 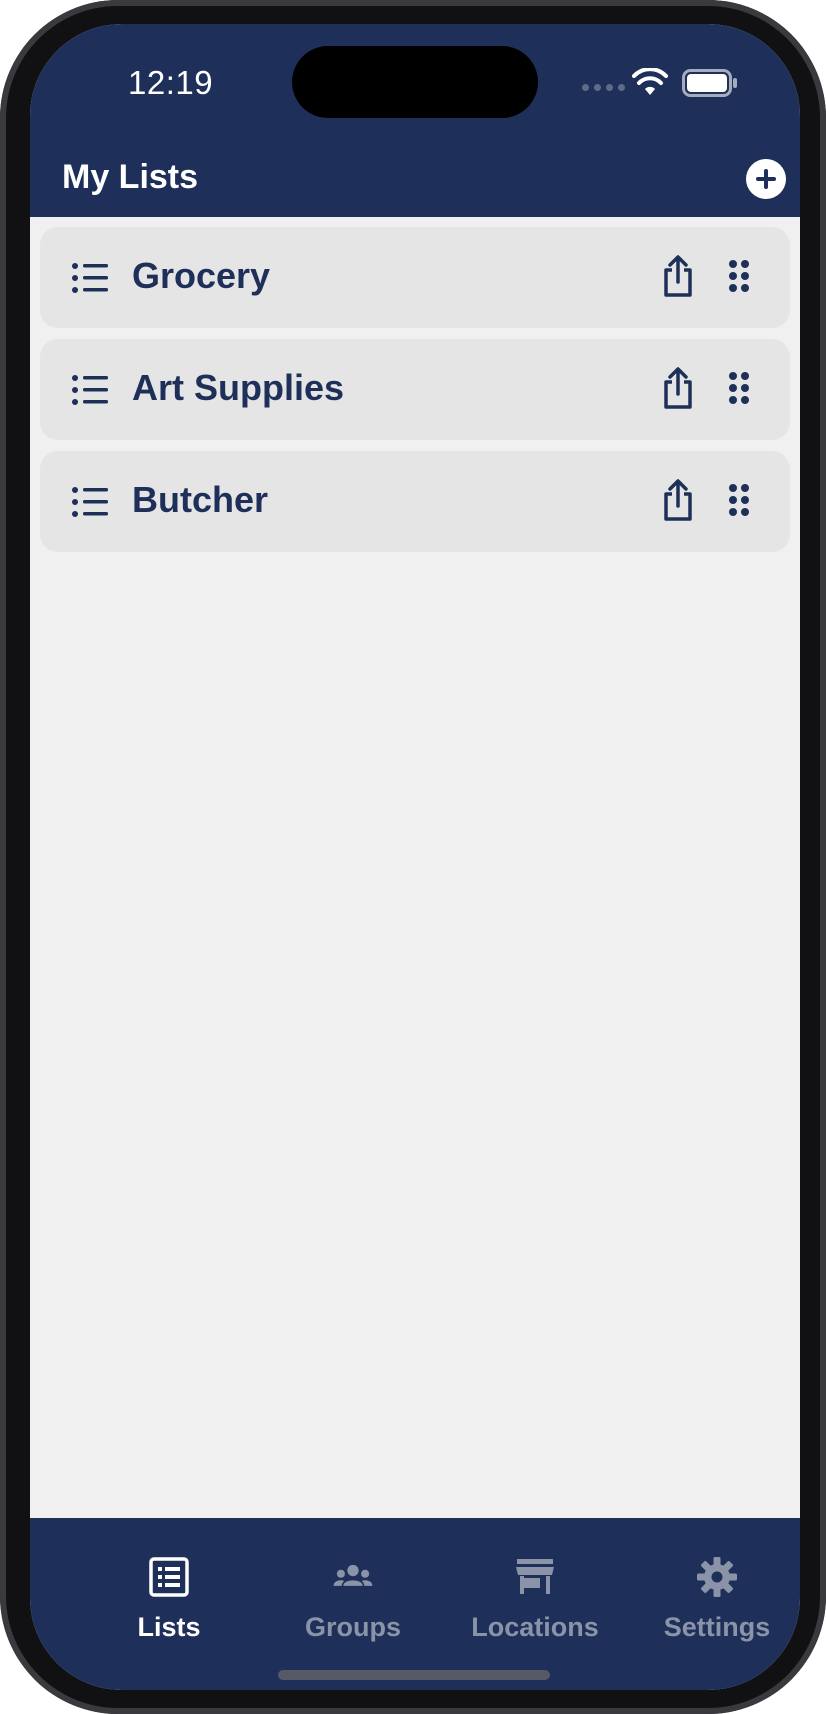 What do you see at coordinates (415, 120) in the screenshot?
I see `navigation-header: 12:19 My Lists` at bounding box center [415, 120].